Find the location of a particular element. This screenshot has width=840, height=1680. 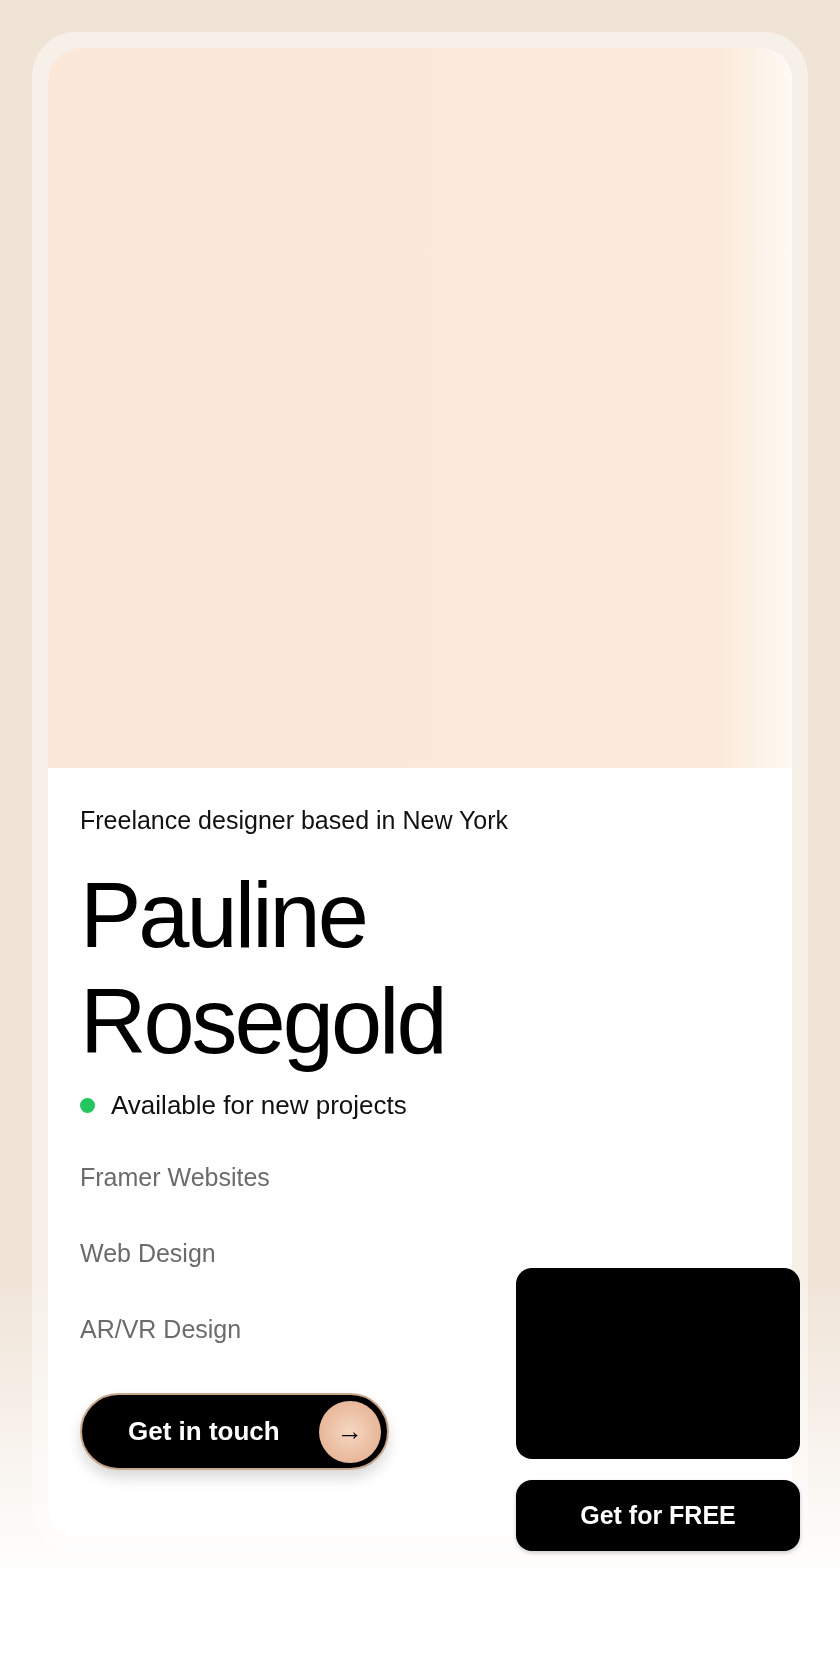

get-in-touch-button: Get in touch → is located at coordinates (234, 1431).